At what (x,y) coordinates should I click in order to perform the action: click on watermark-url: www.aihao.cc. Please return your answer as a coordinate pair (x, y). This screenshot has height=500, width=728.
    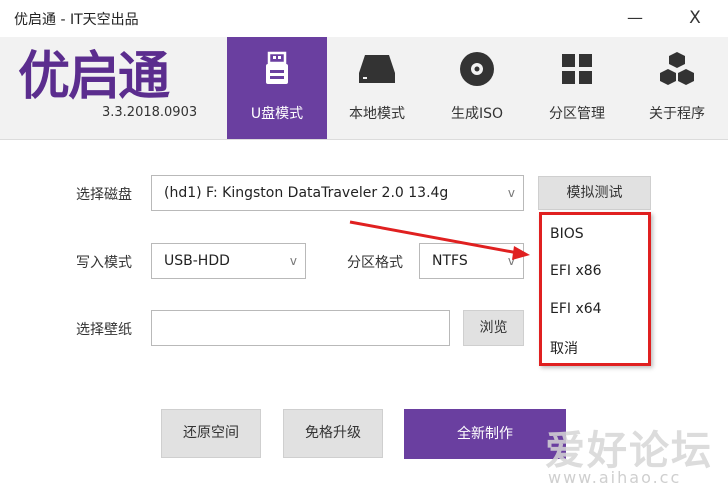
    Looking at the image, I should click on (615, 477).